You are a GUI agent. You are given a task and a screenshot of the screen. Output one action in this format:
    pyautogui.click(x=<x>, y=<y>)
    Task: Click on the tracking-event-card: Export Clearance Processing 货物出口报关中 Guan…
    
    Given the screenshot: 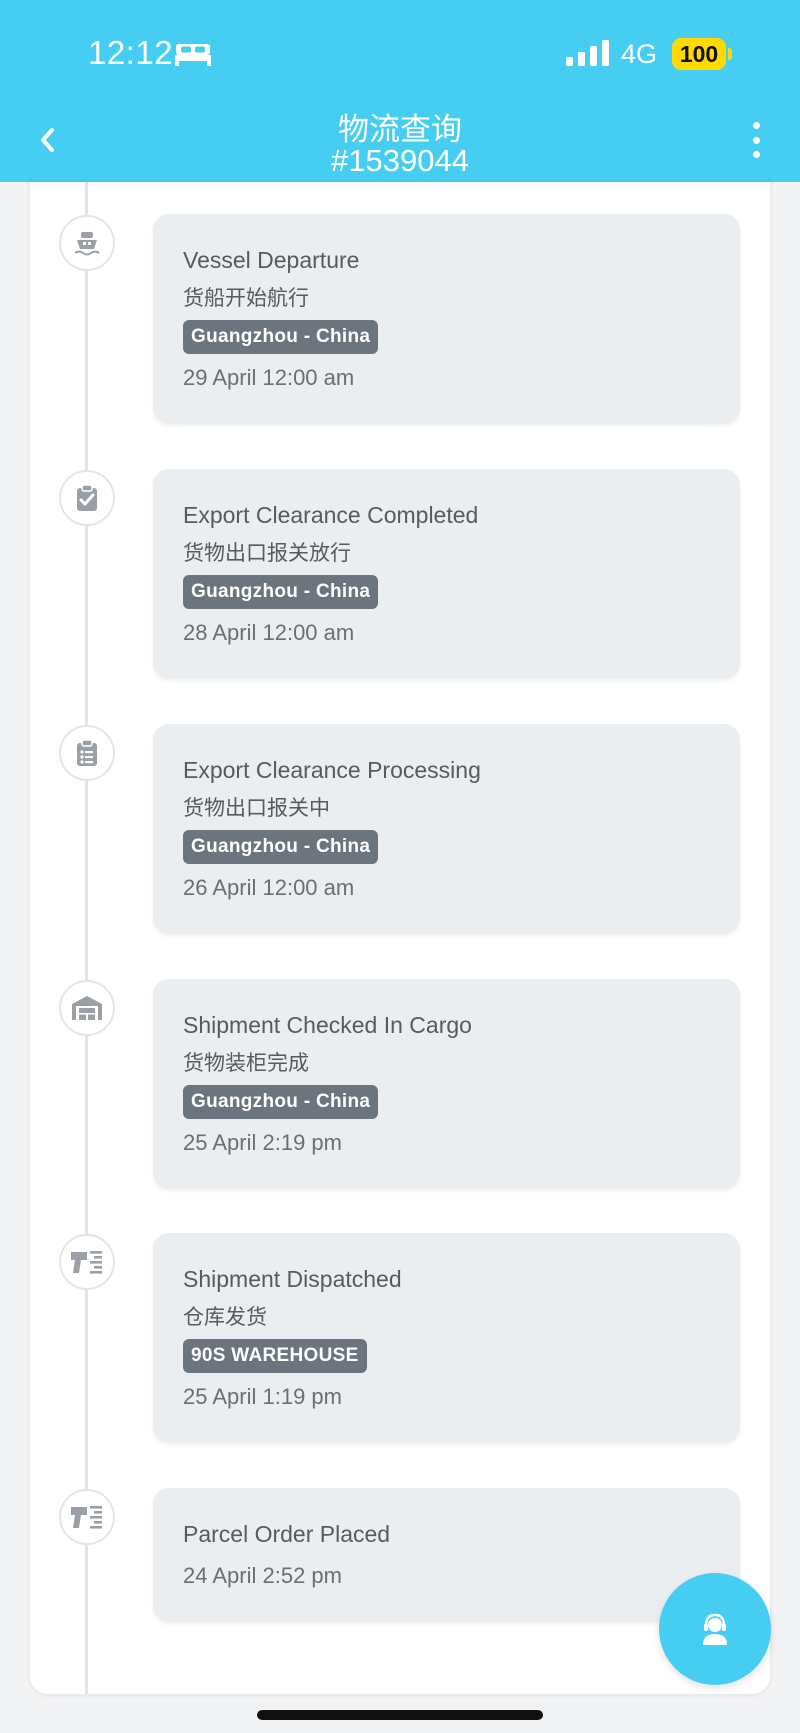 What is the action you would take?
    pyautogui.click(x=446, y=829)
    